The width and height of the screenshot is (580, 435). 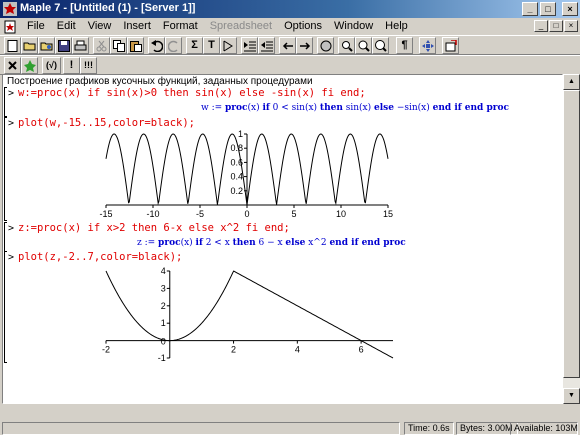 What do you see at coordinates (88, 65) in the screenshot?
I see `execute-all-button: !!!` at bounding box center [88, 65].